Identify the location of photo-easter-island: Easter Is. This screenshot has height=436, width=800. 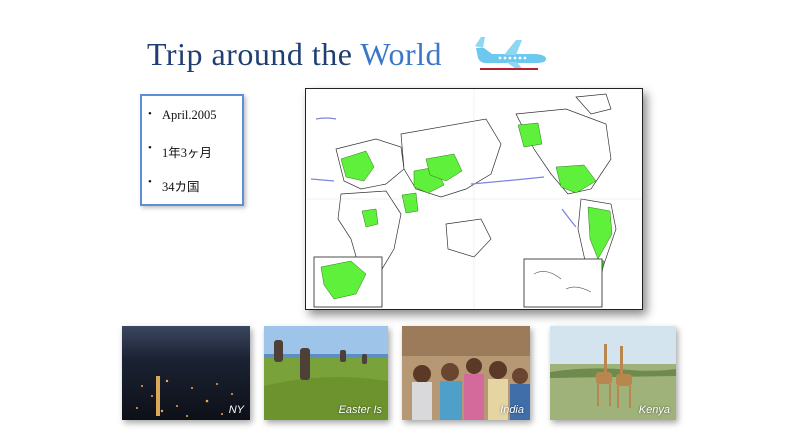
(326, 373).